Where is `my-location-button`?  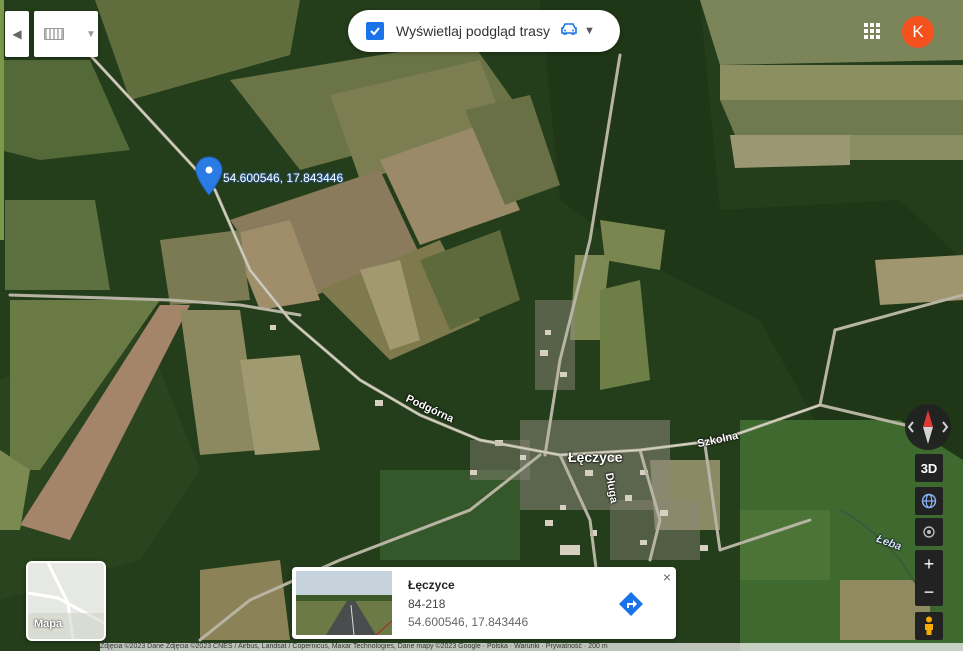 my-location-button is located at coordinates (929, 532).